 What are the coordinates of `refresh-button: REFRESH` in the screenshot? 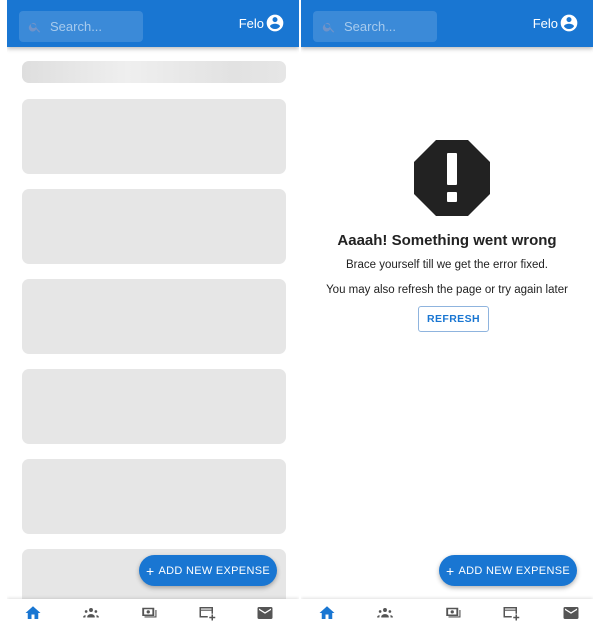 It's located at (453, 319).